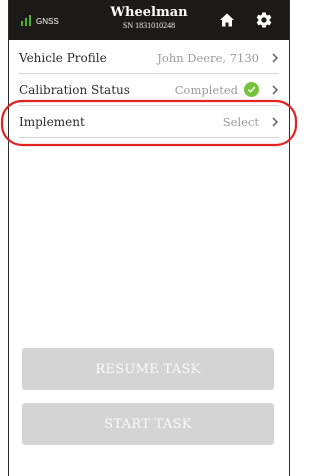  I want to click on row-value: Completed, so click(206, 89).